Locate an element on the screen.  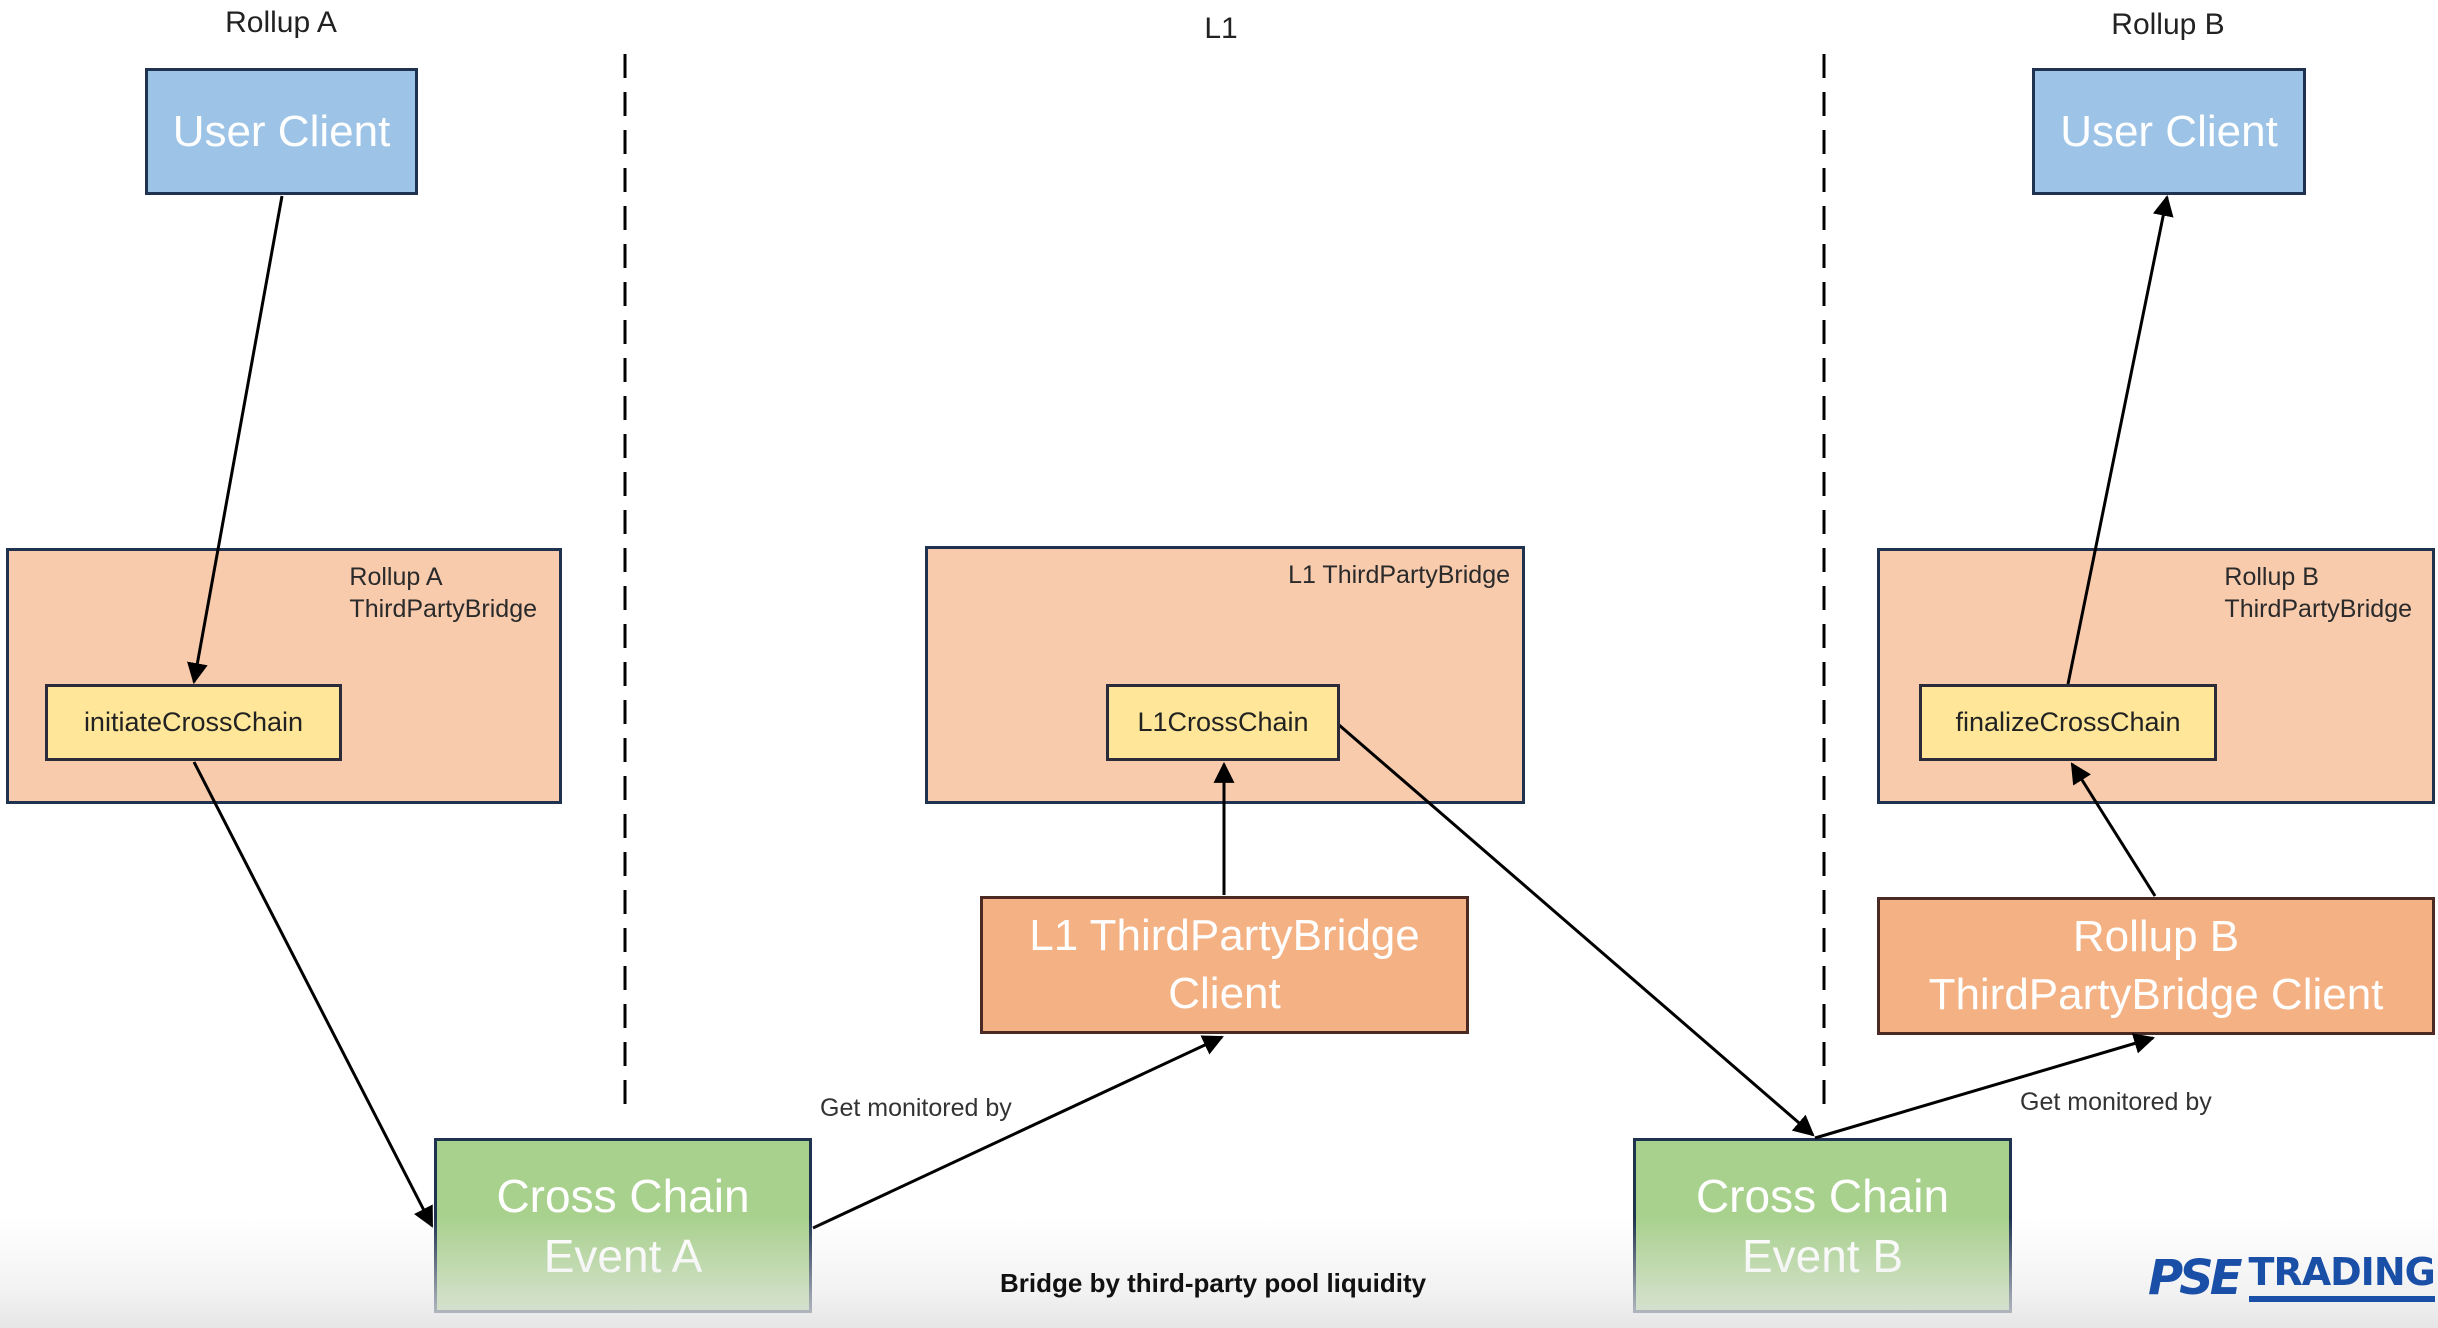
l1-client-label: L1 ThirdPartyBridge Client is located at coordinates (1224, 965).